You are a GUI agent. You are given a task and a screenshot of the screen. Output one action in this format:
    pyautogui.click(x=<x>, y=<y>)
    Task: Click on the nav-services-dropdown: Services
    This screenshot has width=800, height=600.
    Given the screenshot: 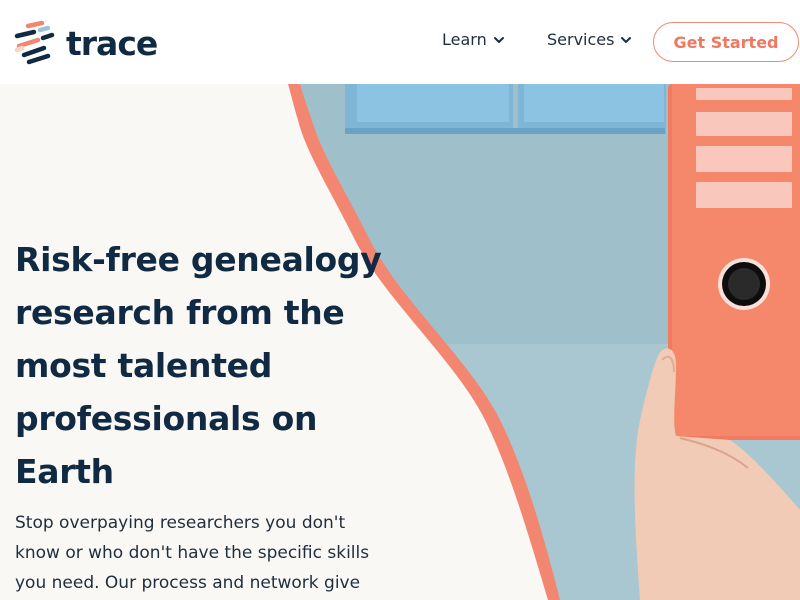 What is the action you would take?
    pyautogui.click(x=589, y=39)
    